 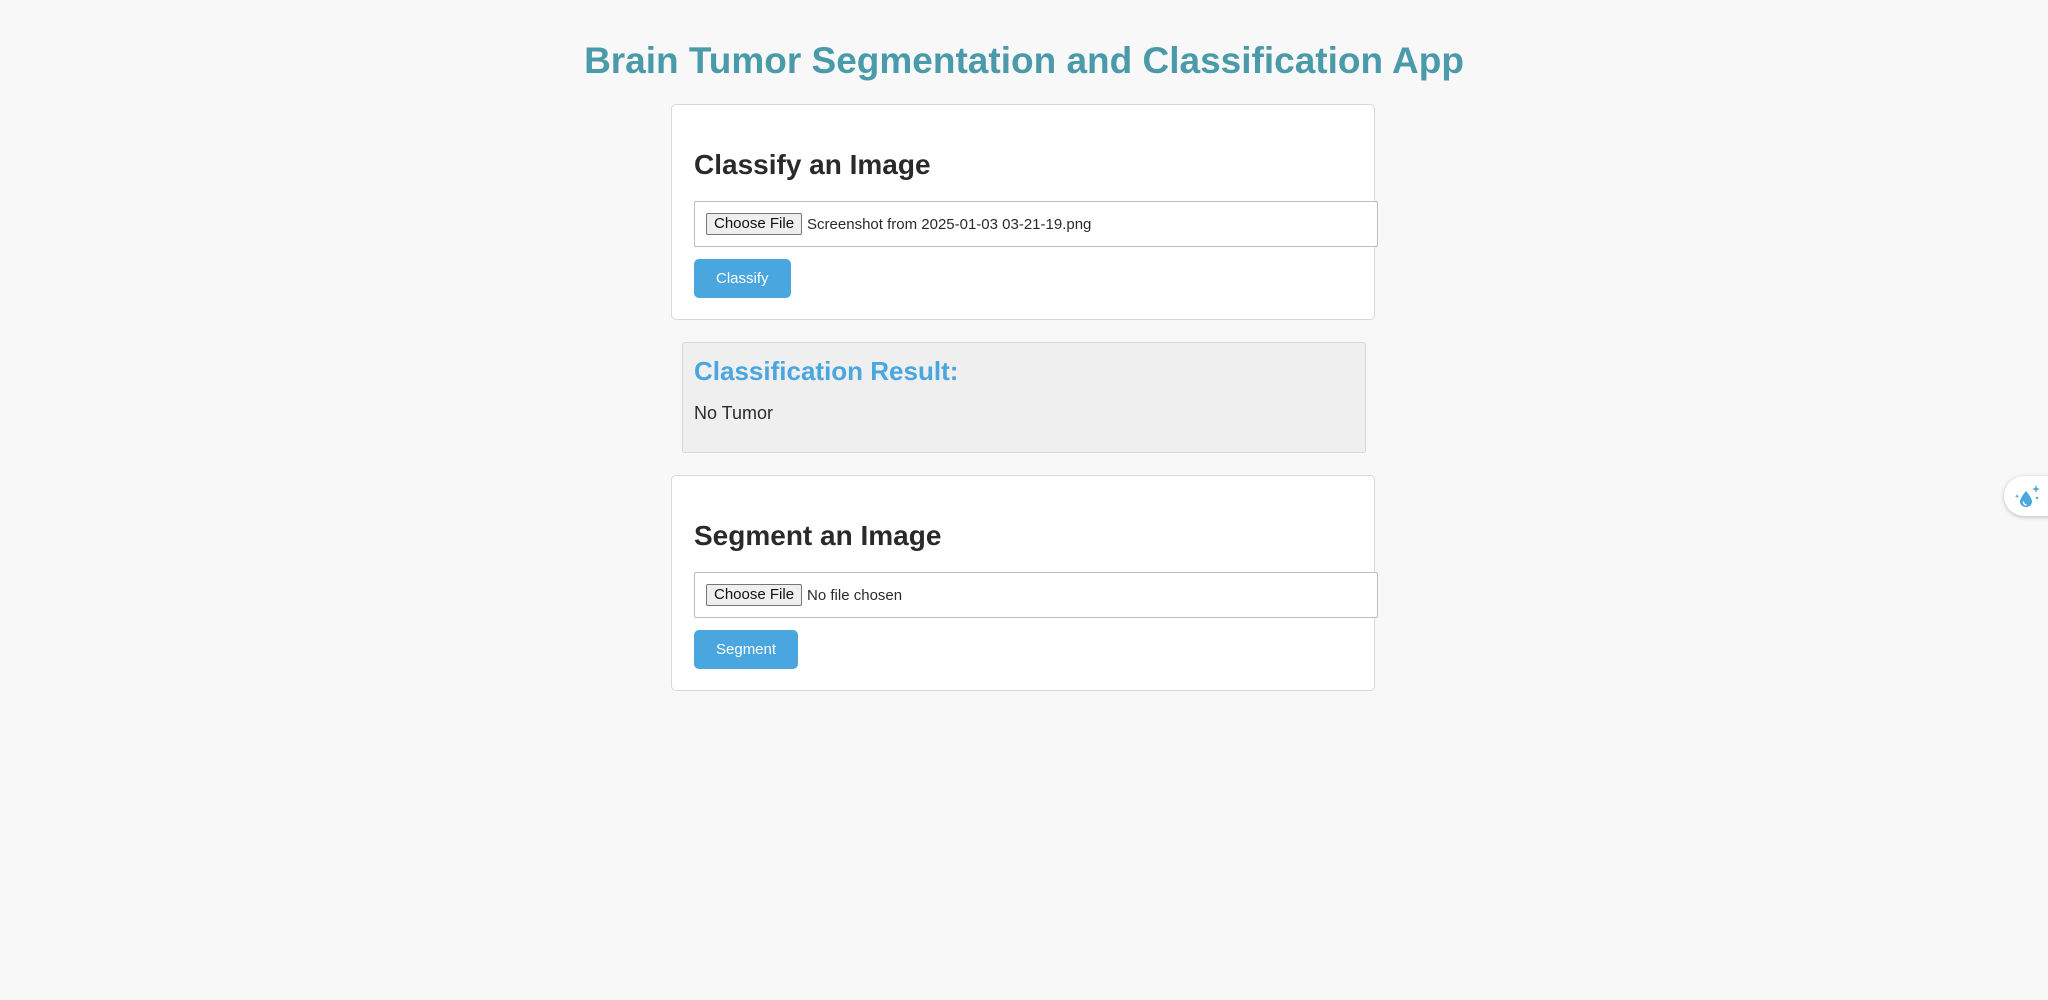 I want to click on result-value: No Tumor, so click(x=734, y=413).